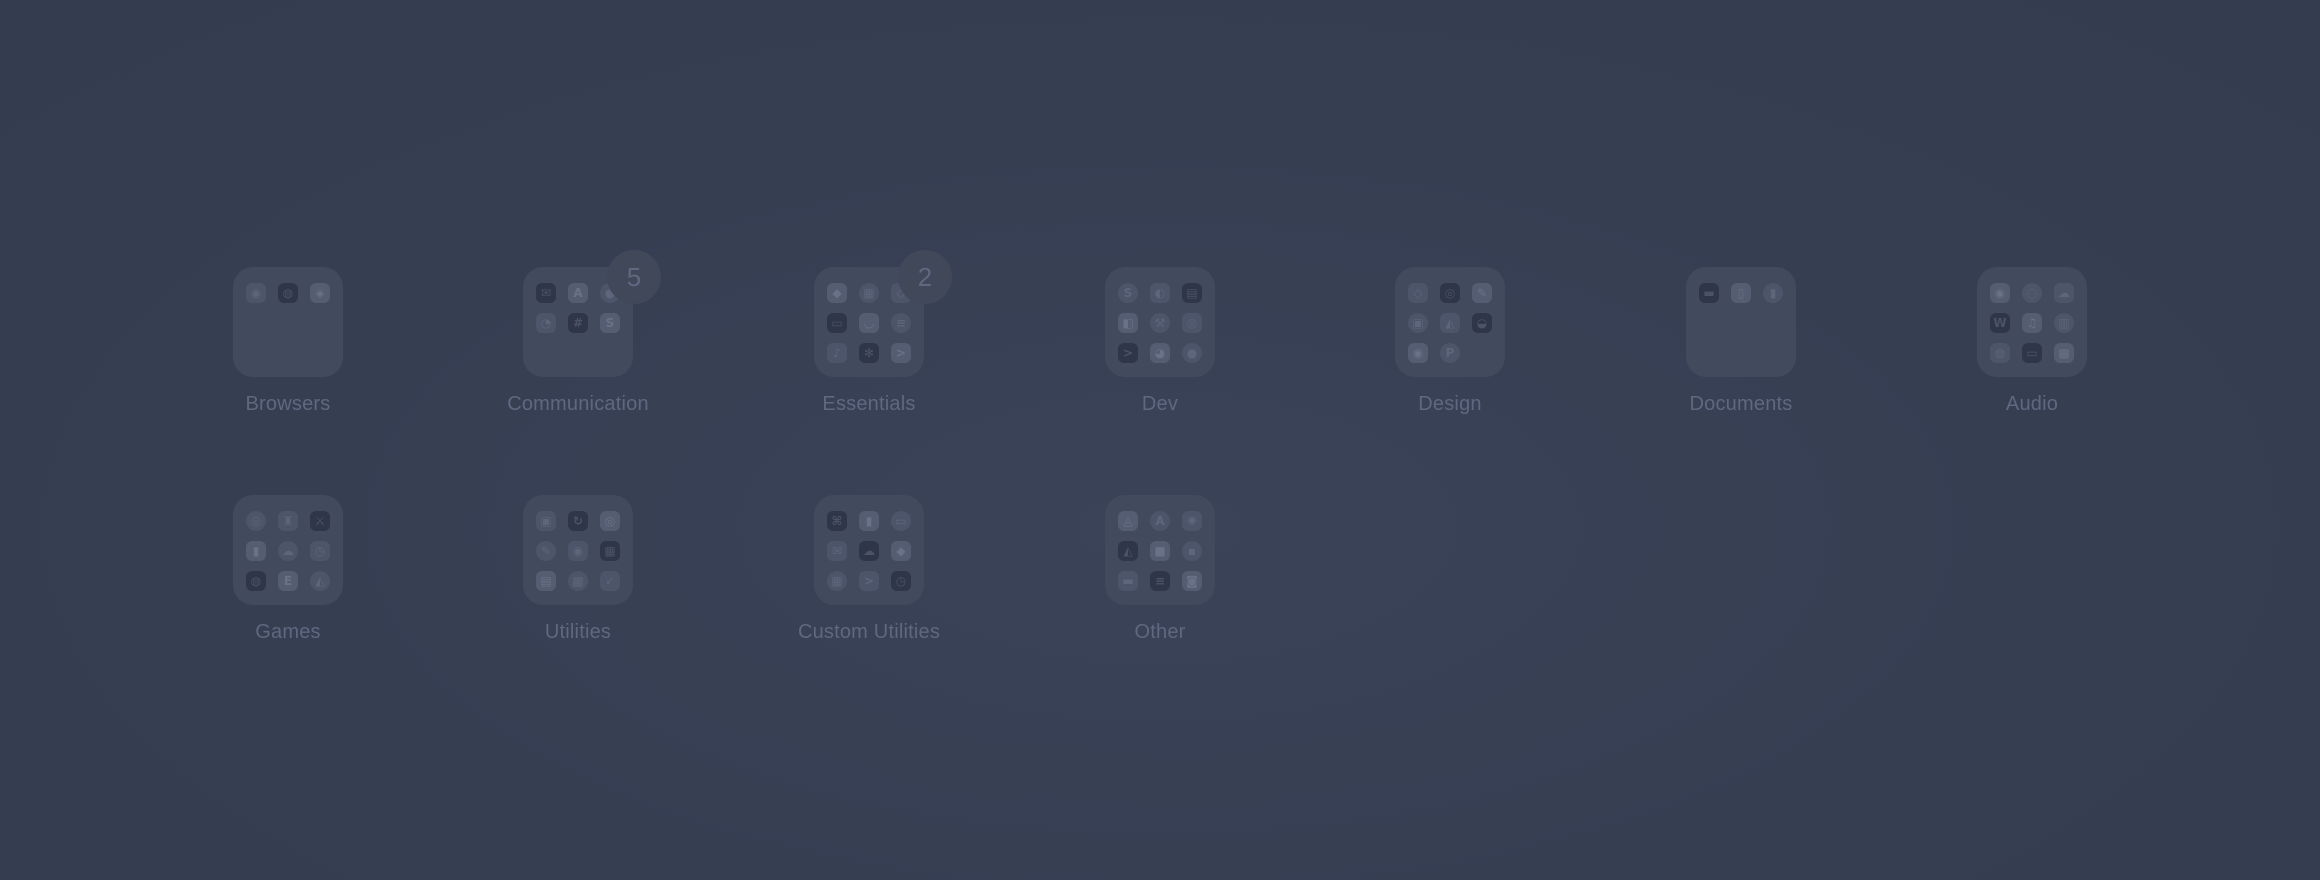  I want to click on ai-icon: A, so click(1160, 521).